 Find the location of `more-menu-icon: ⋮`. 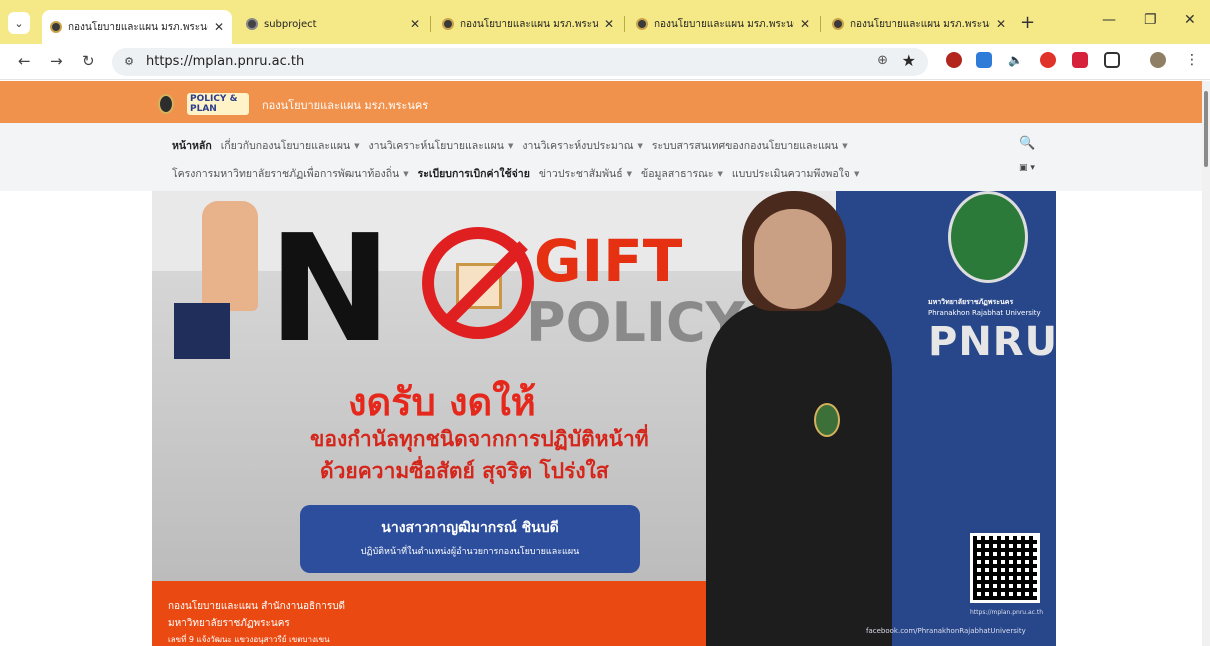

more-menu-icon: ⋮ is located at coordinates (1192, 60).